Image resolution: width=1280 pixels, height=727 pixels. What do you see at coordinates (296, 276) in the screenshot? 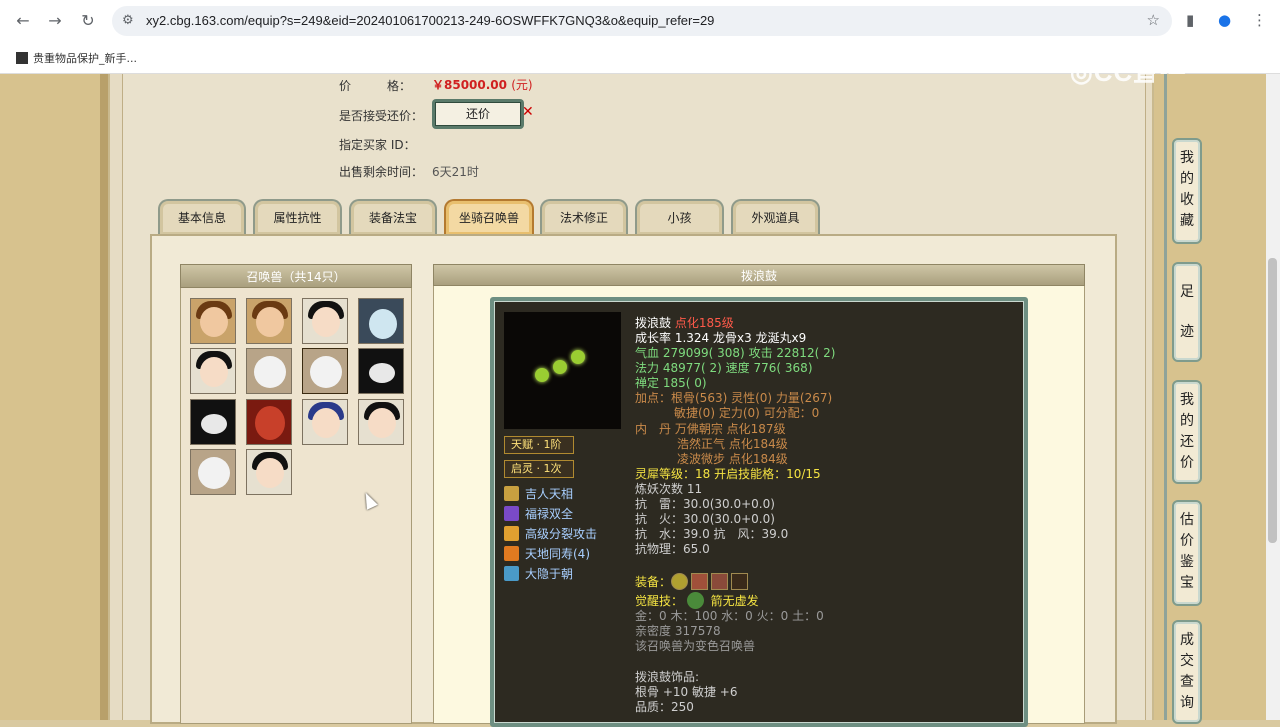
I see `pet-list-title: 召唤兽（共14只）` at bounding box center [296, 276].